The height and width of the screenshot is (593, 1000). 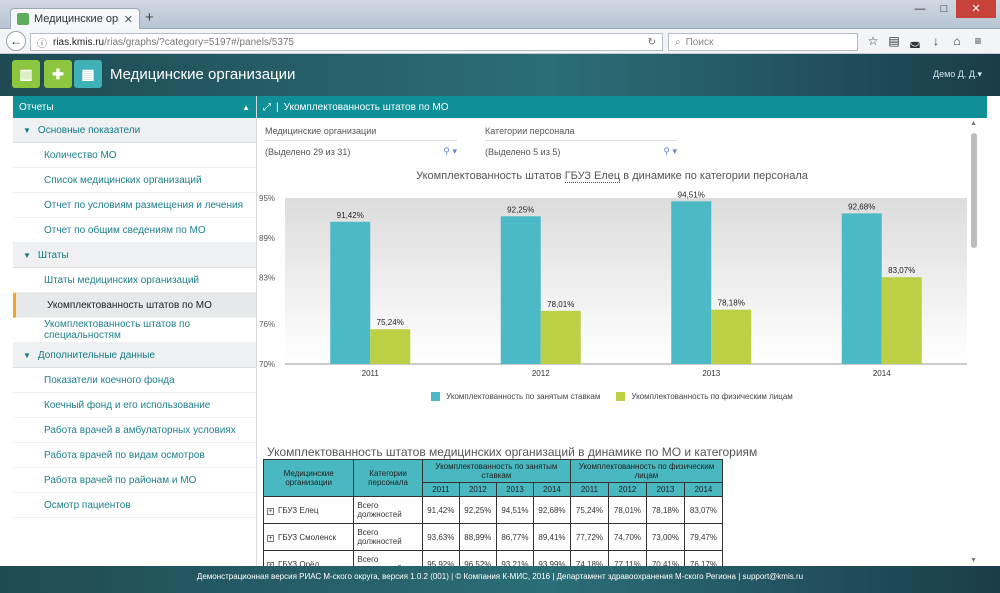 What do you see at coordinates (134, 180) in the screenshot?
I see `sidebar-item: Список медицинских организаций` at bounding box center [134, 180].